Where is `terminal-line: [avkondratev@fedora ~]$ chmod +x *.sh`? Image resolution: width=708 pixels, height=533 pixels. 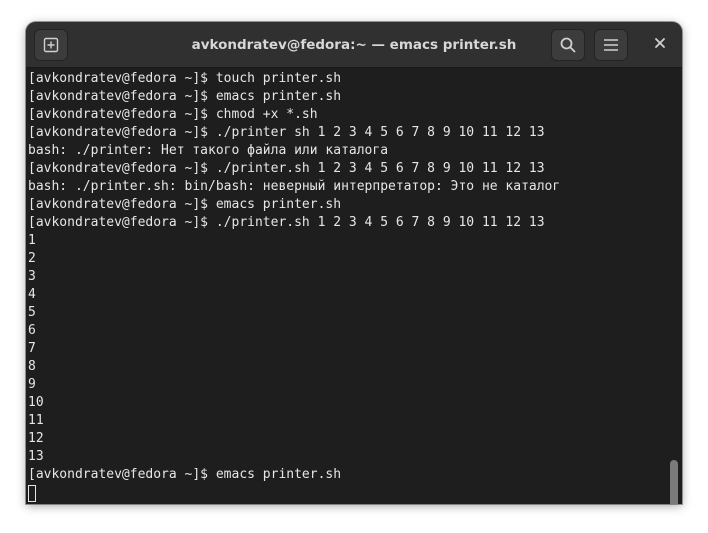
terminal-line: [avkondratev@fedora ~]$ chmod +x *.sh is located at coordinates (173, 114).